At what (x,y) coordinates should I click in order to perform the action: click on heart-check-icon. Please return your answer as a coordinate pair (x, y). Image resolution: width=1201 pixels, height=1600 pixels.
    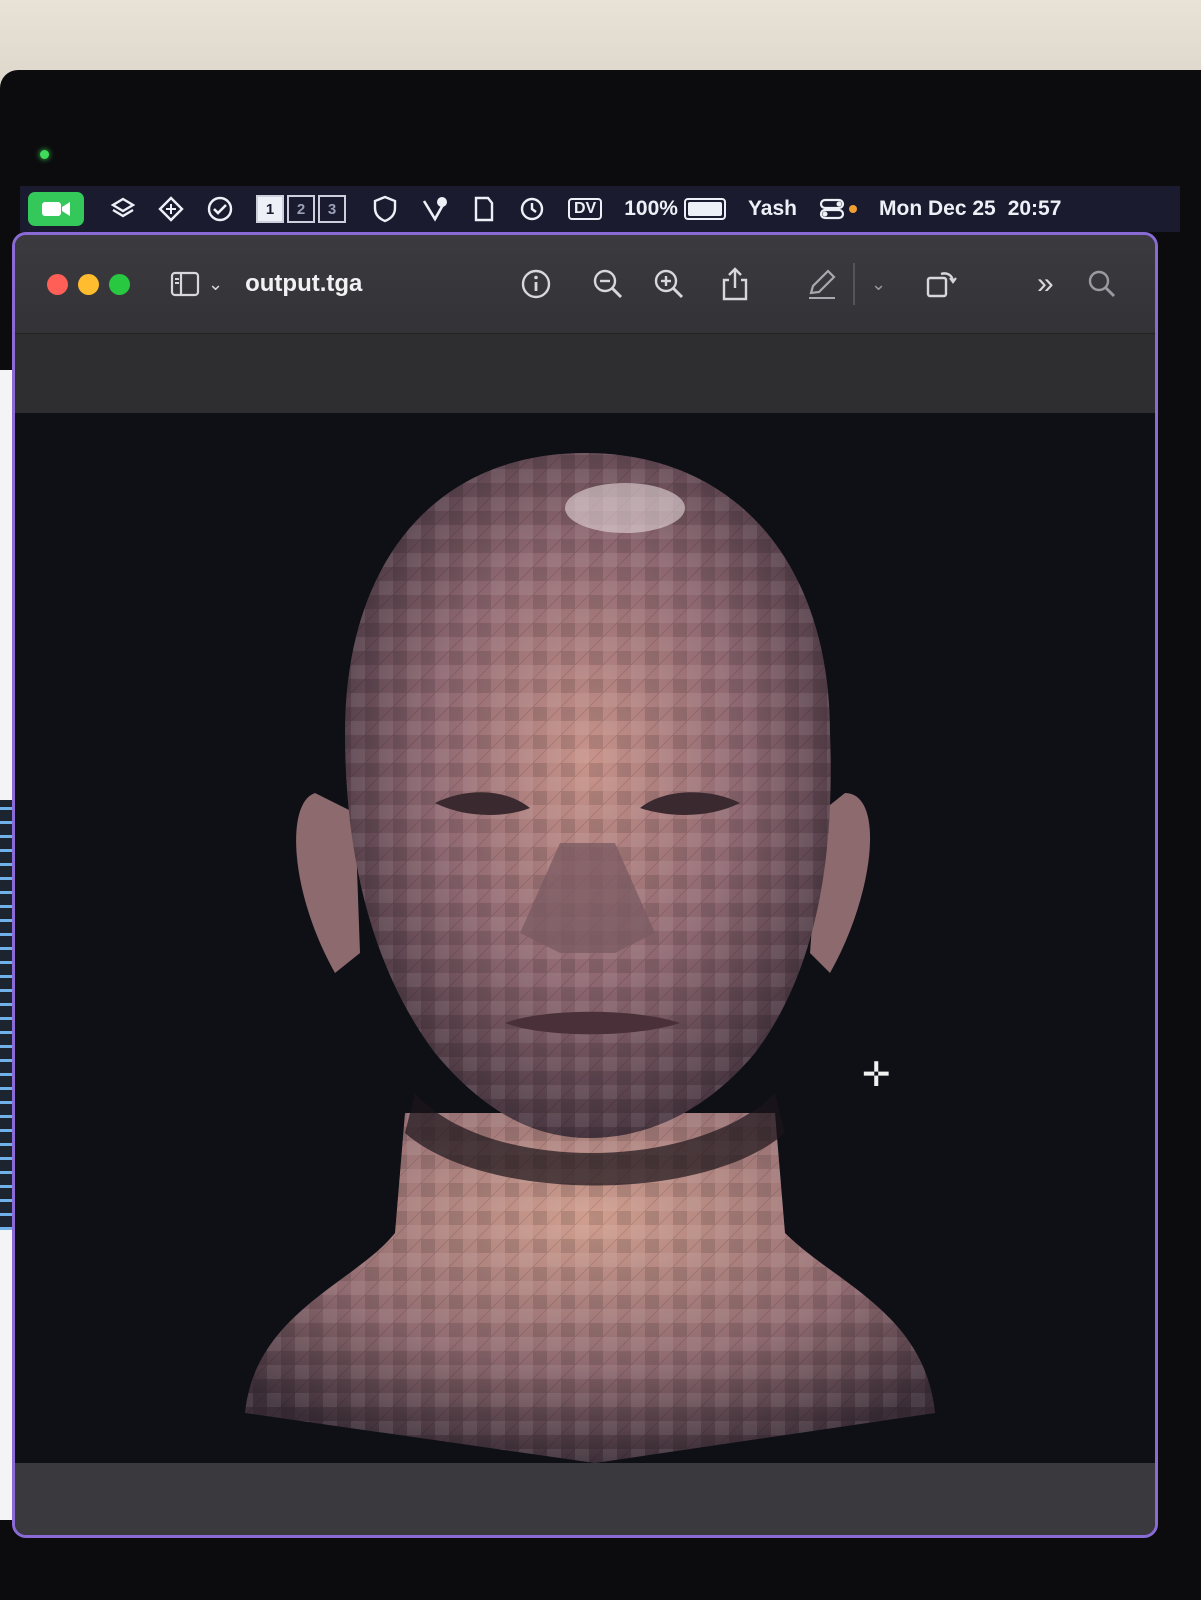
    Looking at the image, I should click on (435, 209).